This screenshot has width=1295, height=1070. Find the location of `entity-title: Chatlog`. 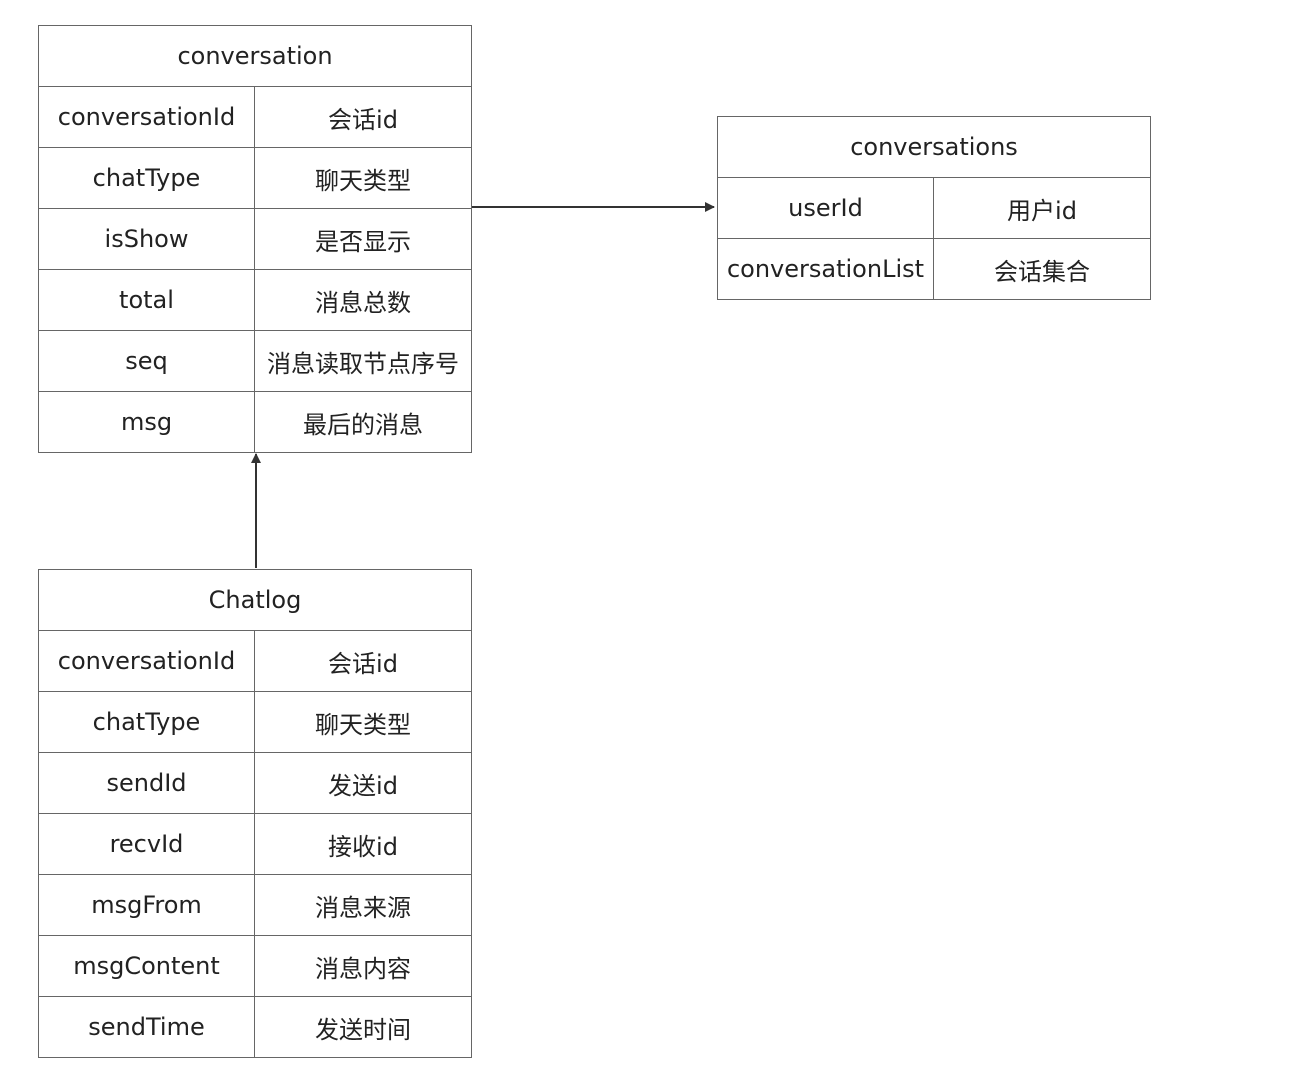

entity-title: Chatlog is located at coordinates (255, 600).